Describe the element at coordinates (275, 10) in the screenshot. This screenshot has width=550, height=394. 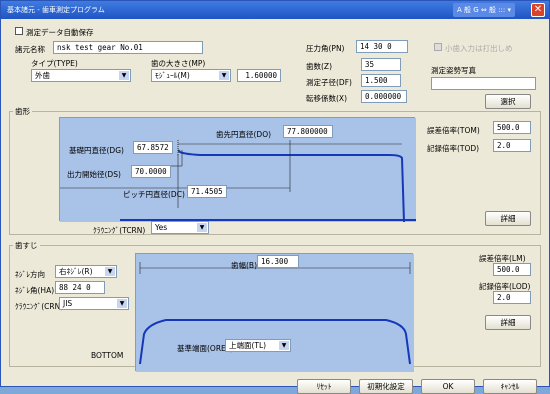
I see `title-bar: 基本諸元 - 歯車測定プログラム A 般 G ⇔ 般 ::: ▾ ✕` at that location.